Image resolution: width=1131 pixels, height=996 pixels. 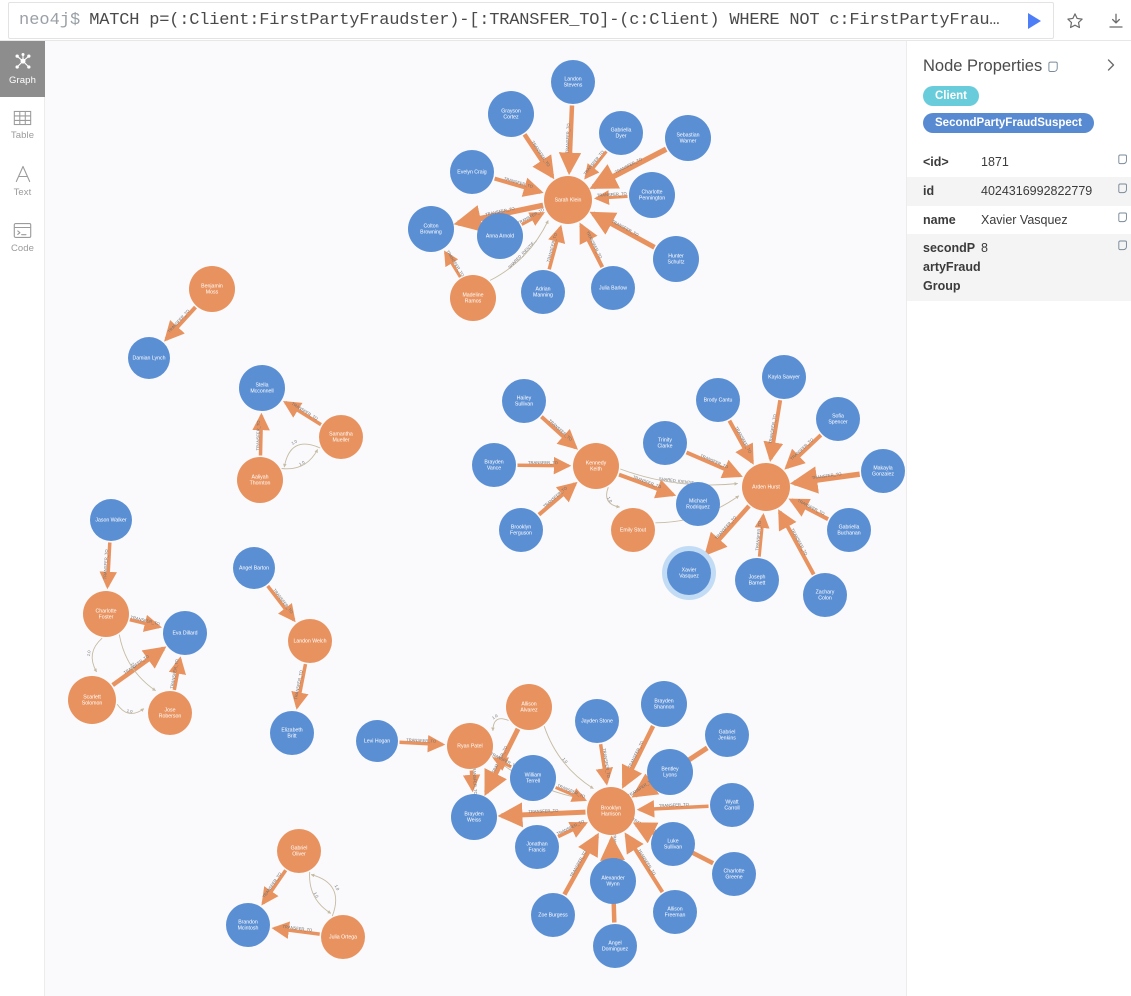 I want to click on graph-node: Sarah Klein, so click(x=568, y=200).